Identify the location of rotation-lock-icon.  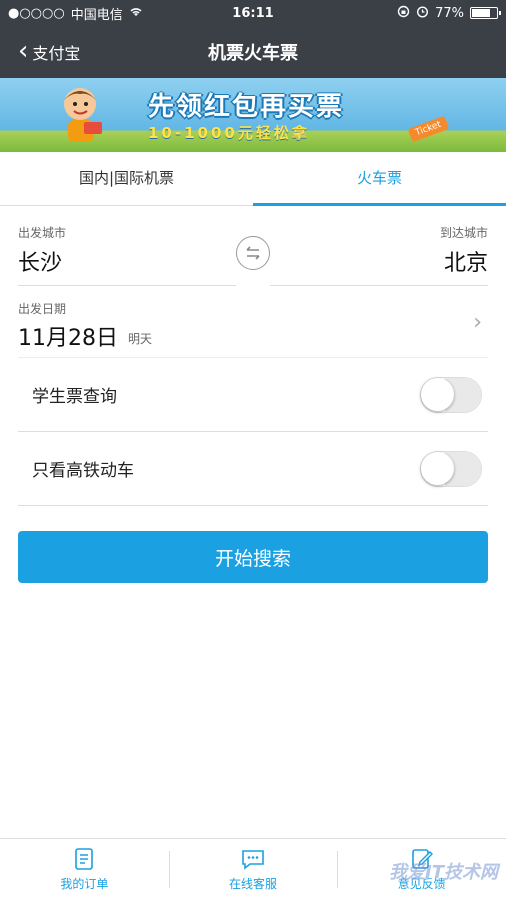
(403, 13).